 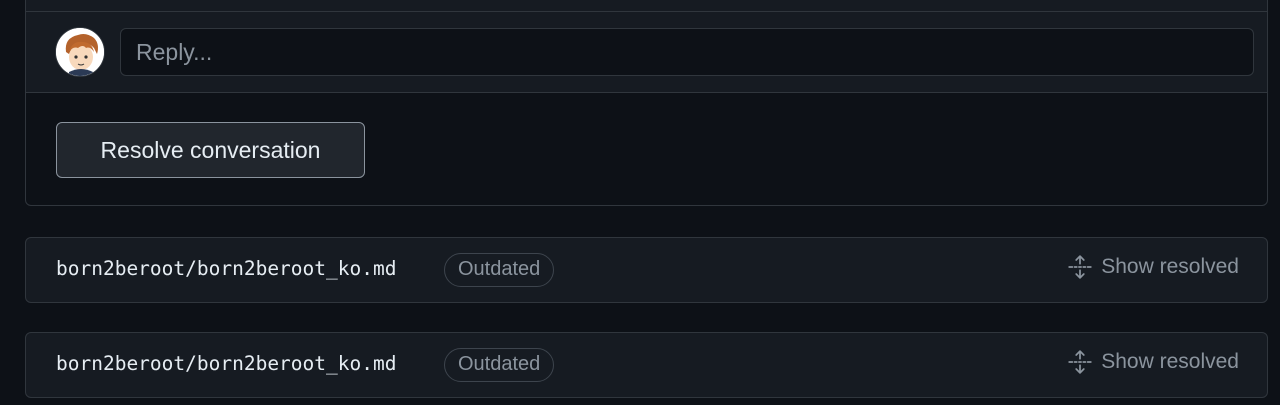 I want to click on reply-input, so click(x=687, y=52).